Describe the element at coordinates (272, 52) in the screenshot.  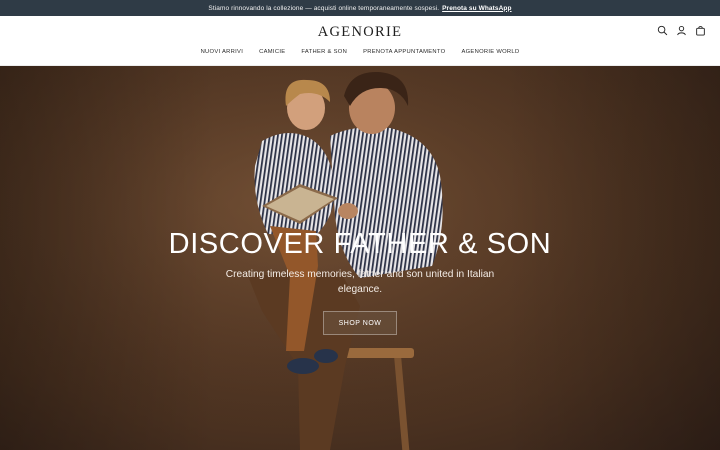
I see `nav-item-camicie: CAMICIE` at that location.